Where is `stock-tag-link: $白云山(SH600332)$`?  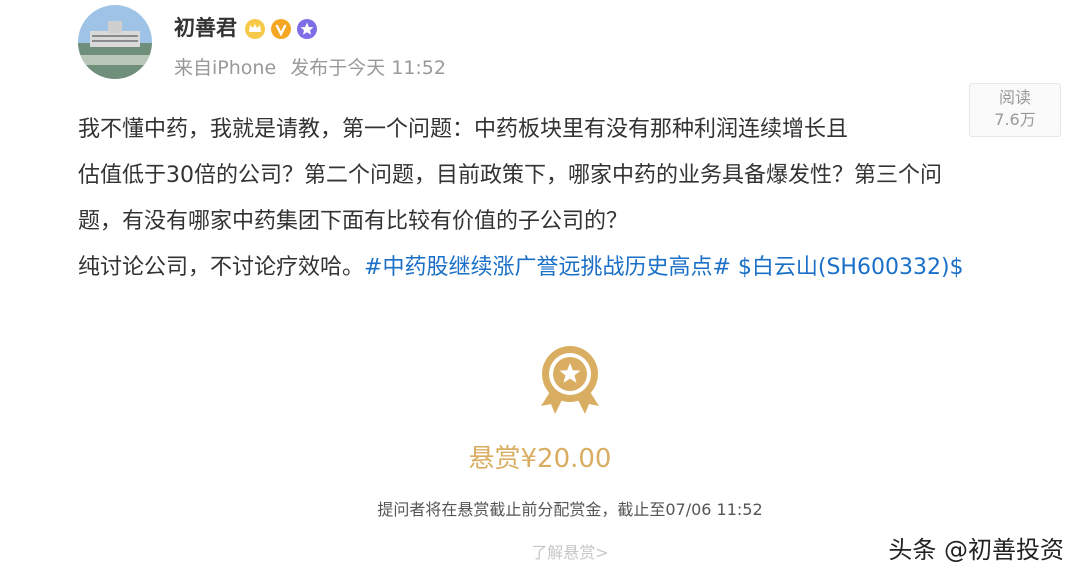
stock-tag-link: $白云山(SH600332)$ is located at coordinates (851, 267).